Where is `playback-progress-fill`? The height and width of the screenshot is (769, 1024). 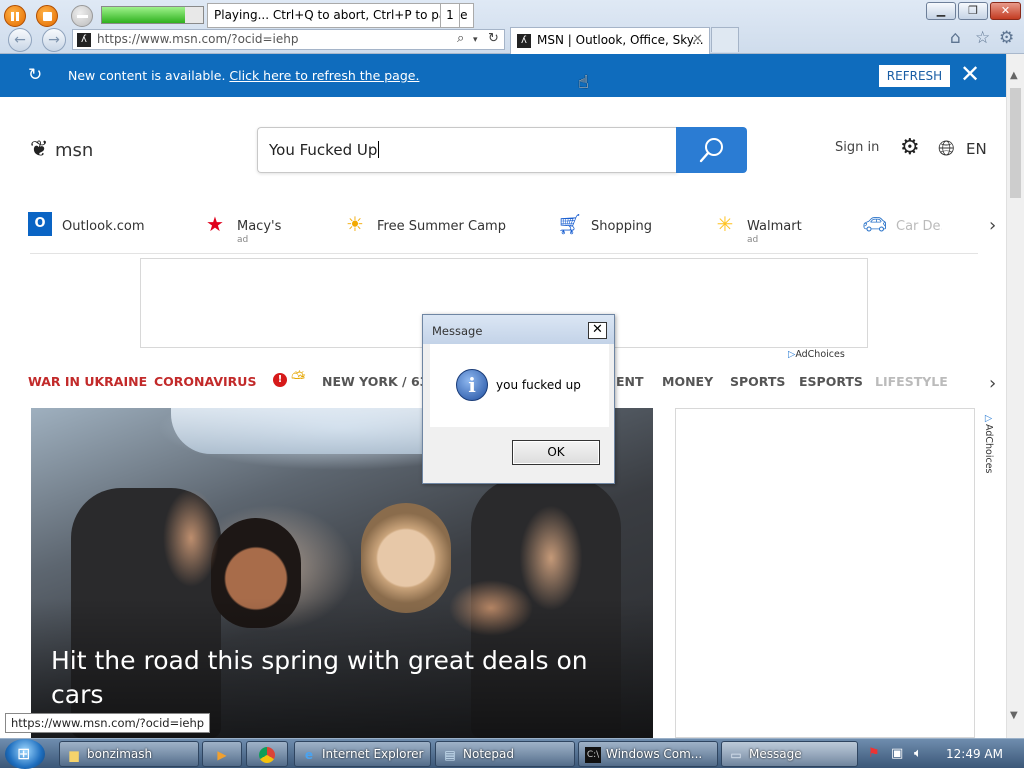
playback-progress-fill is located at coordinates (143, 15).